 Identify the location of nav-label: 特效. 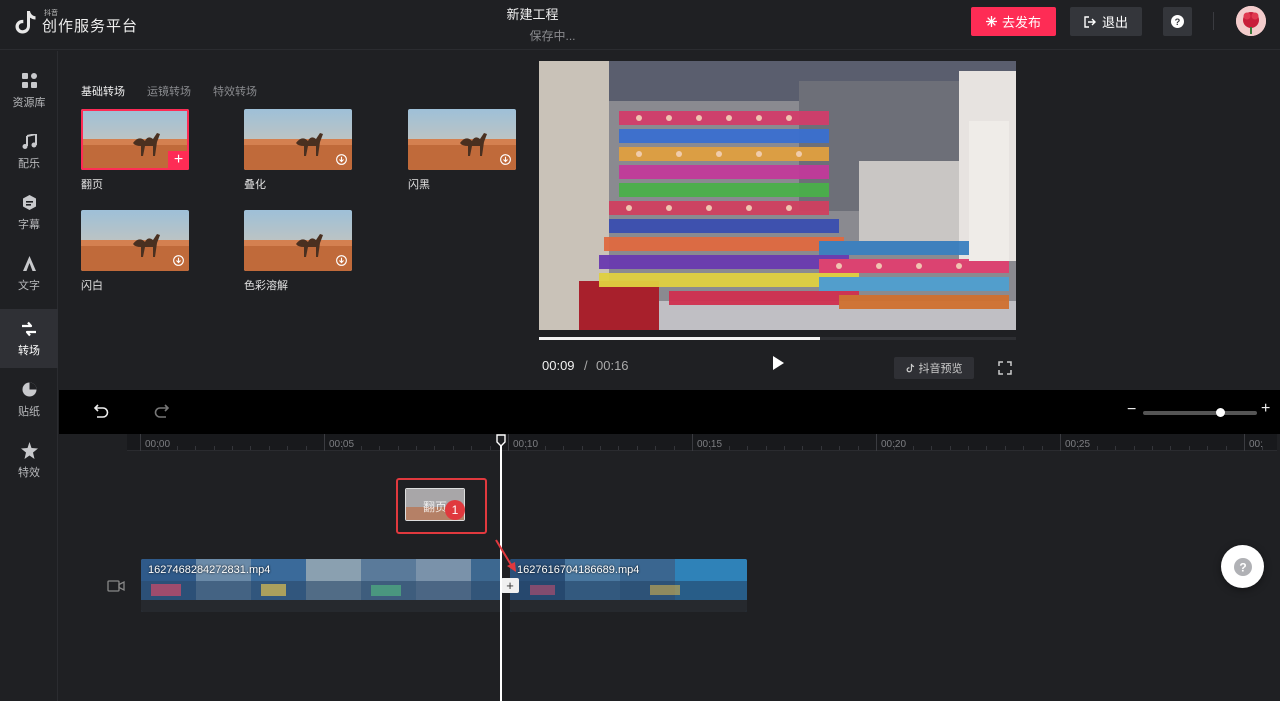
(29, 472).